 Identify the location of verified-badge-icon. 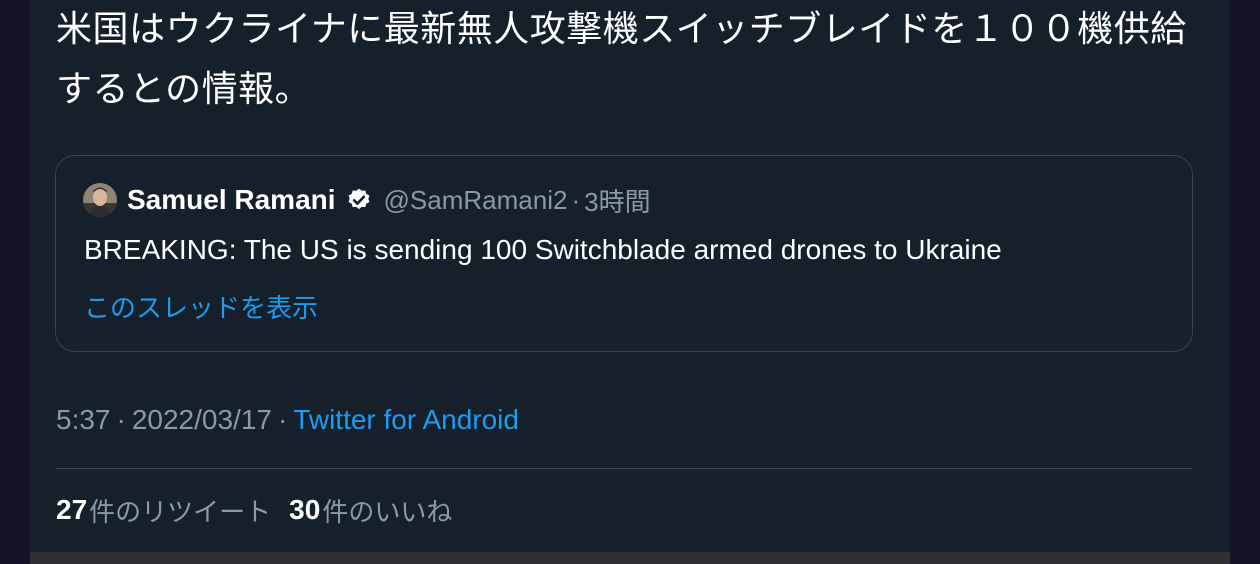
(358, 198).